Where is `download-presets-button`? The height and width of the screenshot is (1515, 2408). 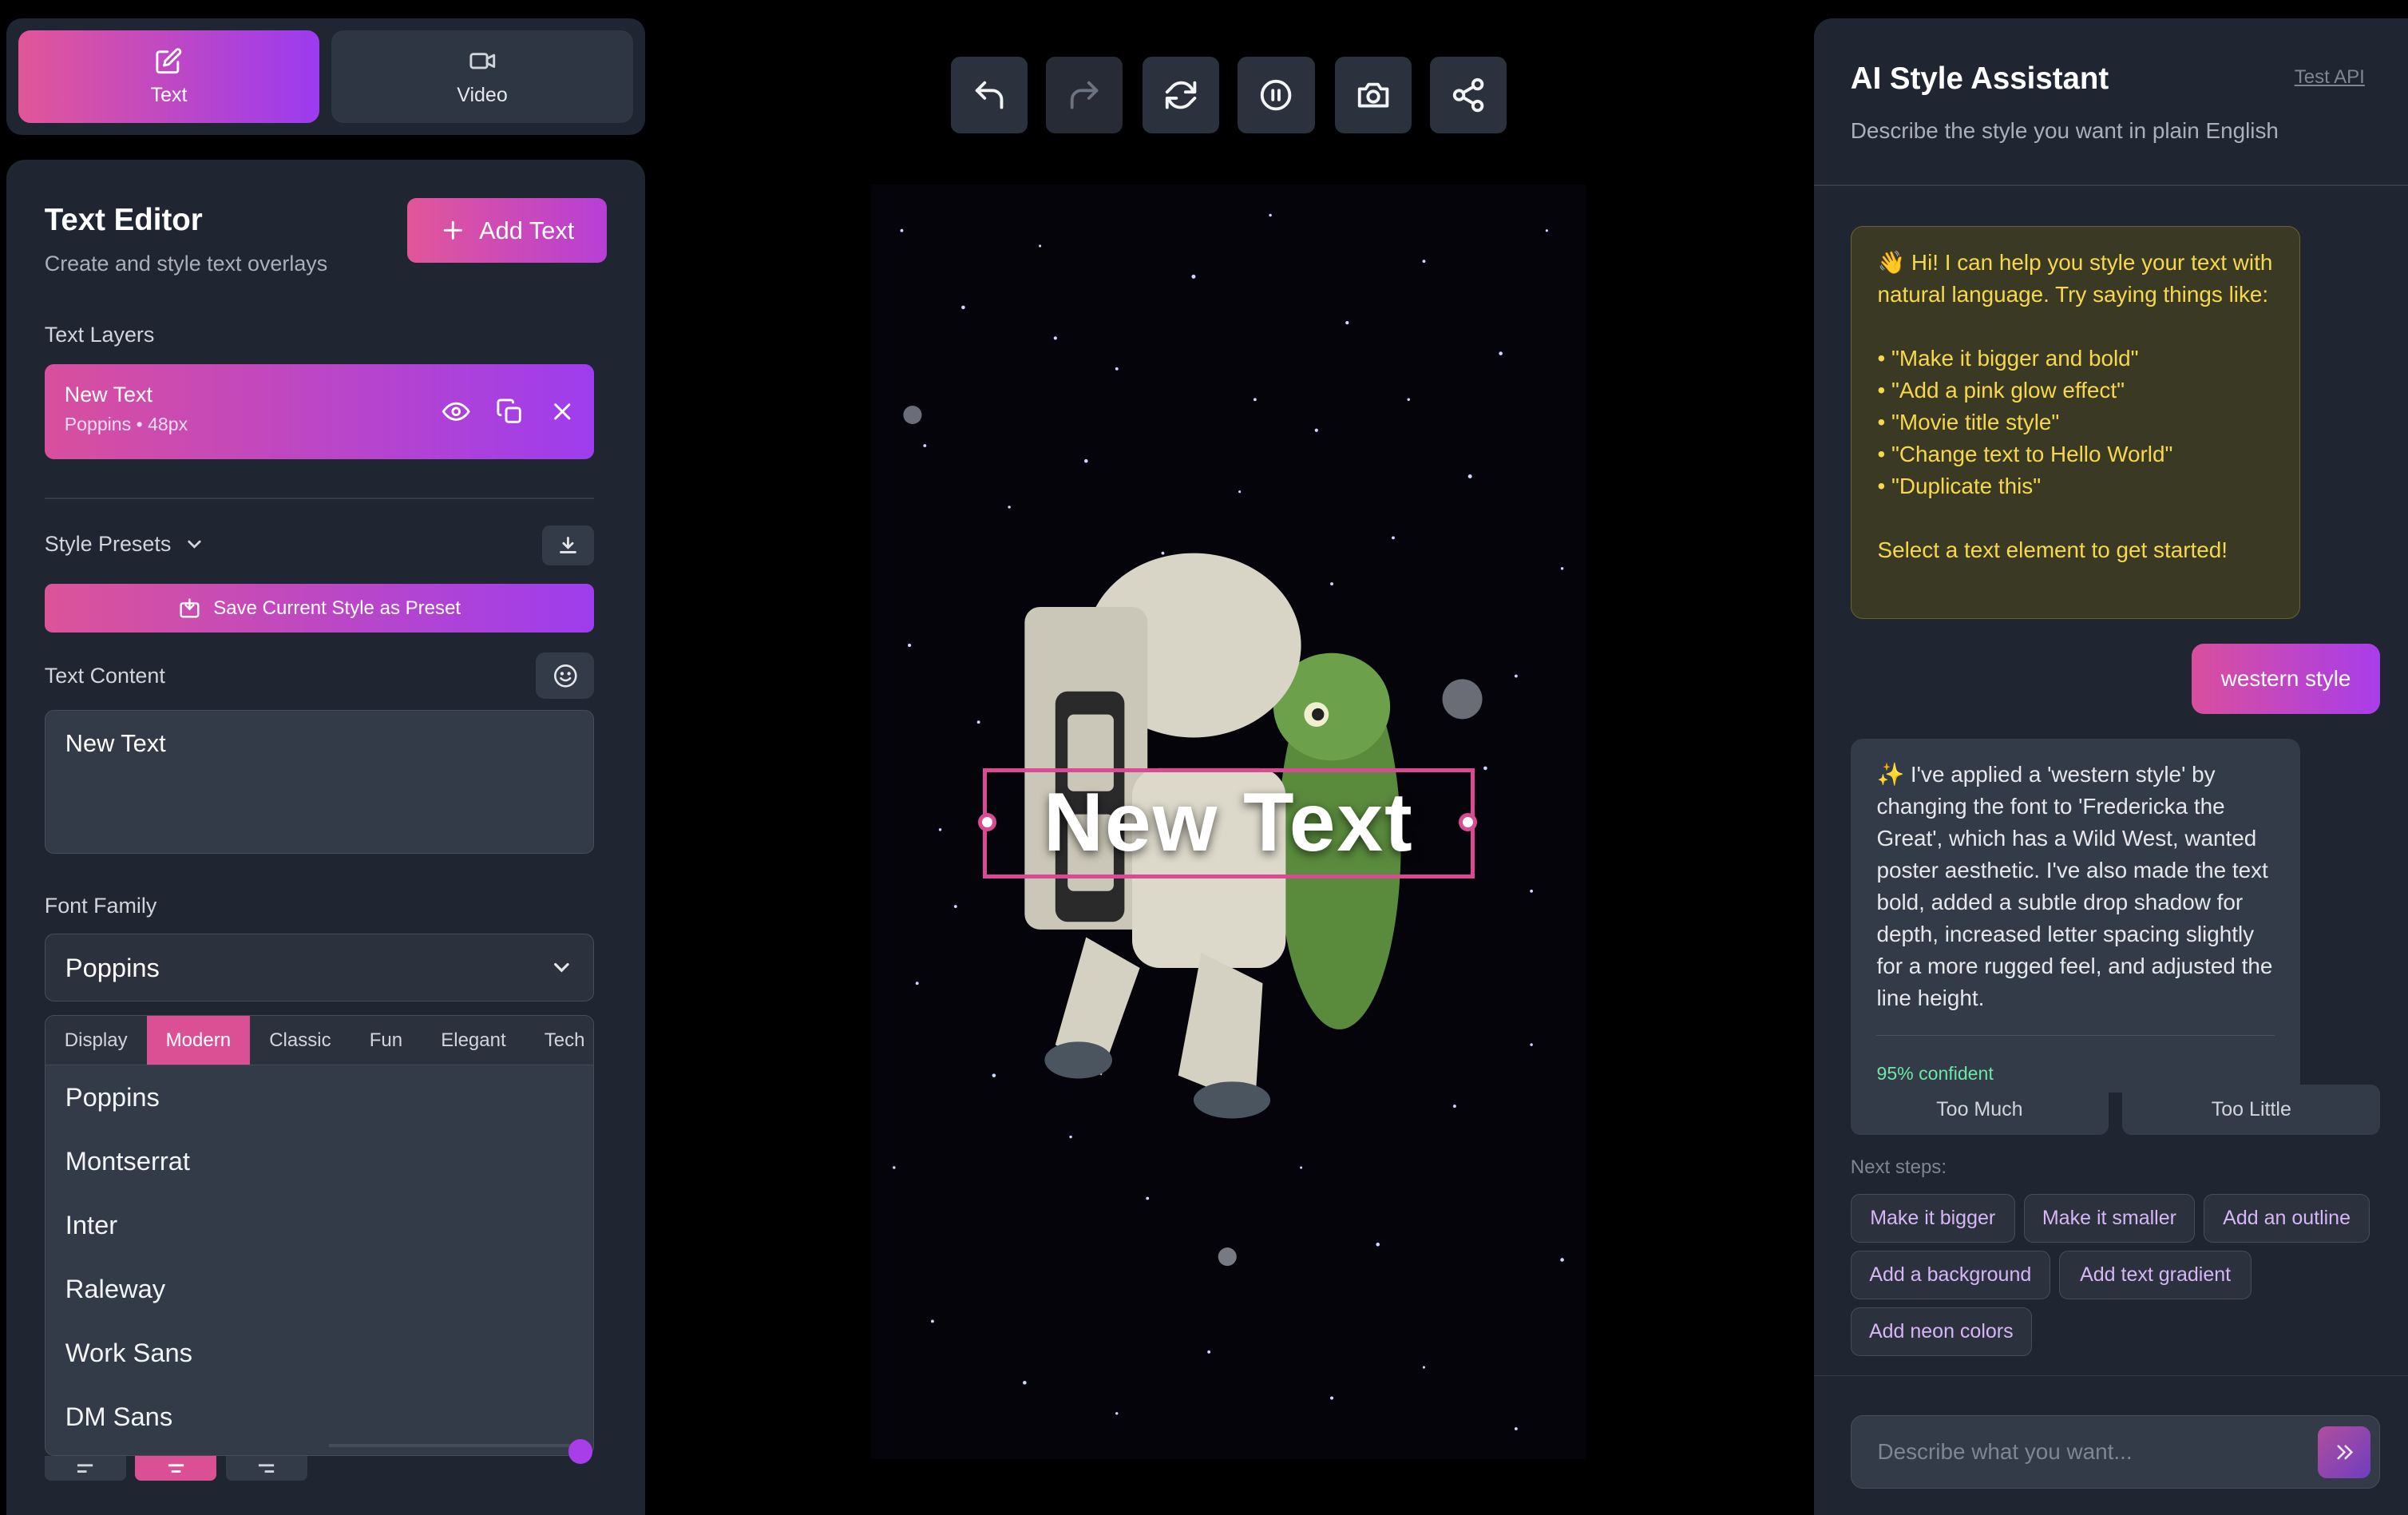 download-presets-button is located at coordinates (568, 545).